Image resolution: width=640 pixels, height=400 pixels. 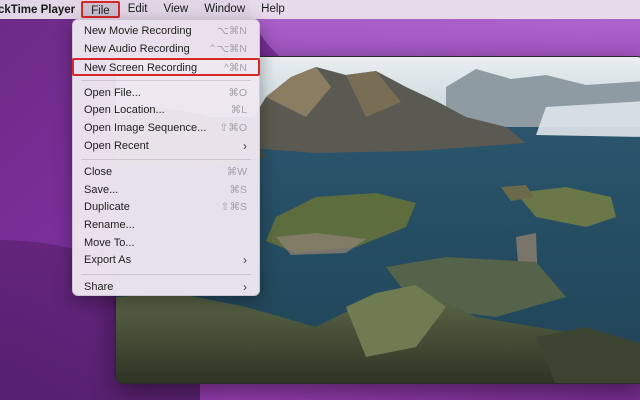 I want to click on menu-item-label: New Screen Recording, so click(x=141, y=68).